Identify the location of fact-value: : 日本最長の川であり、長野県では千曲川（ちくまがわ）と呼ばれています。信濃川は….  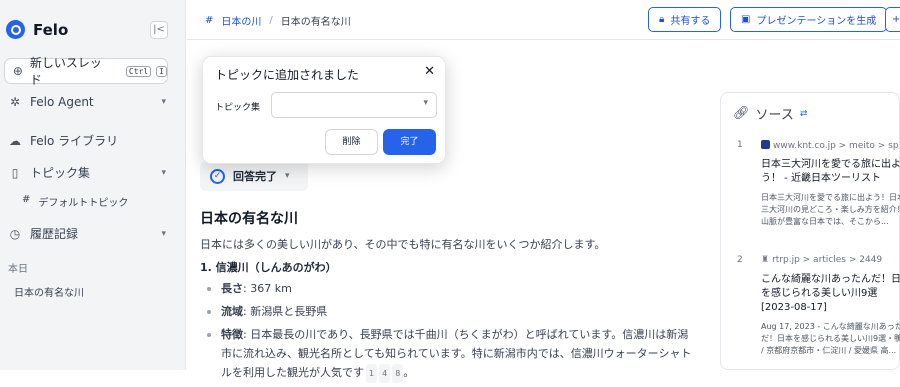
(456, 353).